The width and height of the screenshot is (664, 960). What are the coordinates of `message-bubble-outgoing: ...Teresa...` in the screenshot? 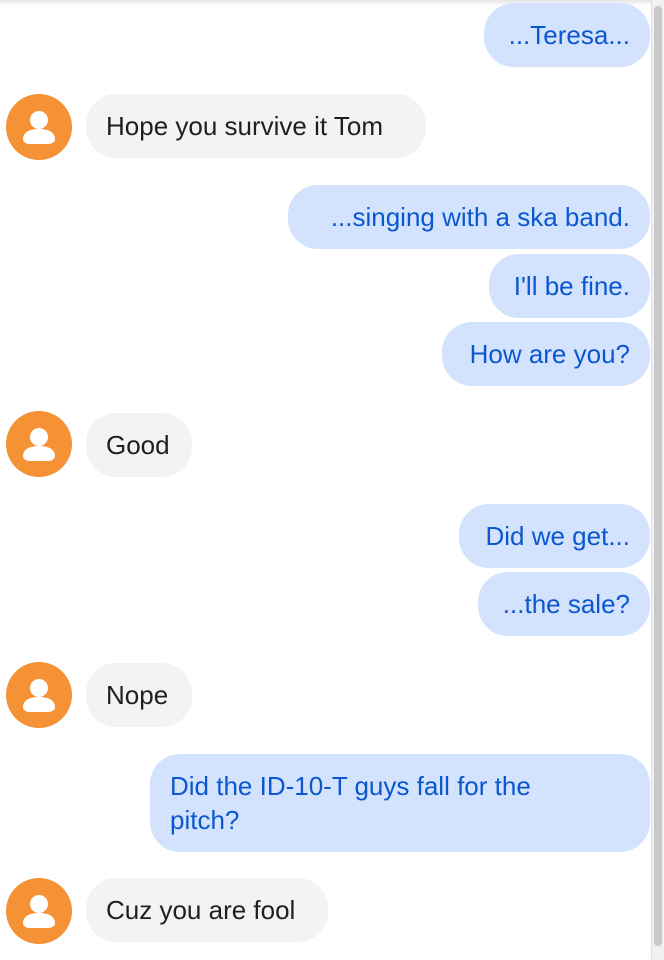 It's located at (567, 35).